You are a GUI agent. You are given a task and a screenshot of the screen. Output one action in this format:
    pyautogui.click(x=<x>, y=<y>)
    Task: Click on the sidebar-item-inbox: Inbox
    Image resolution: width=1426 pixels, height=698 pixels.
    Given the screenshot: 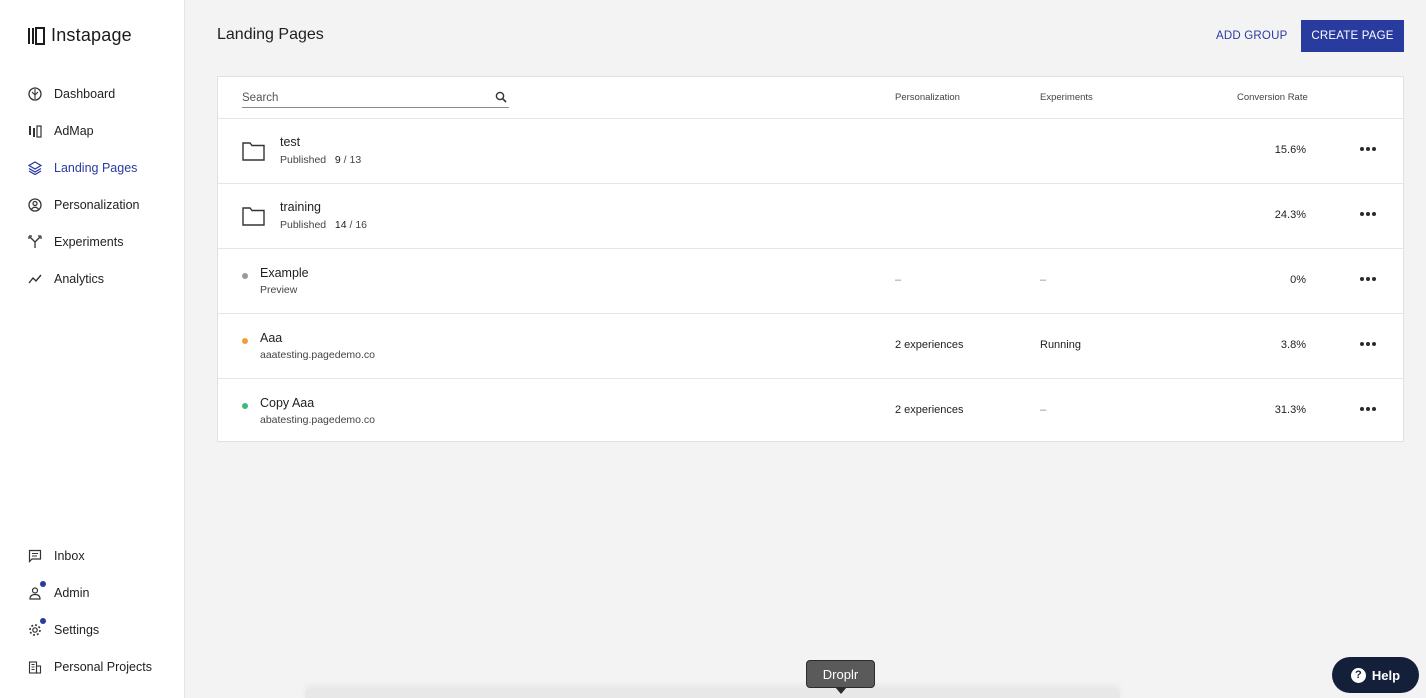 What is the action you would take?
    pyautogui.click(x=92, y=555)
    